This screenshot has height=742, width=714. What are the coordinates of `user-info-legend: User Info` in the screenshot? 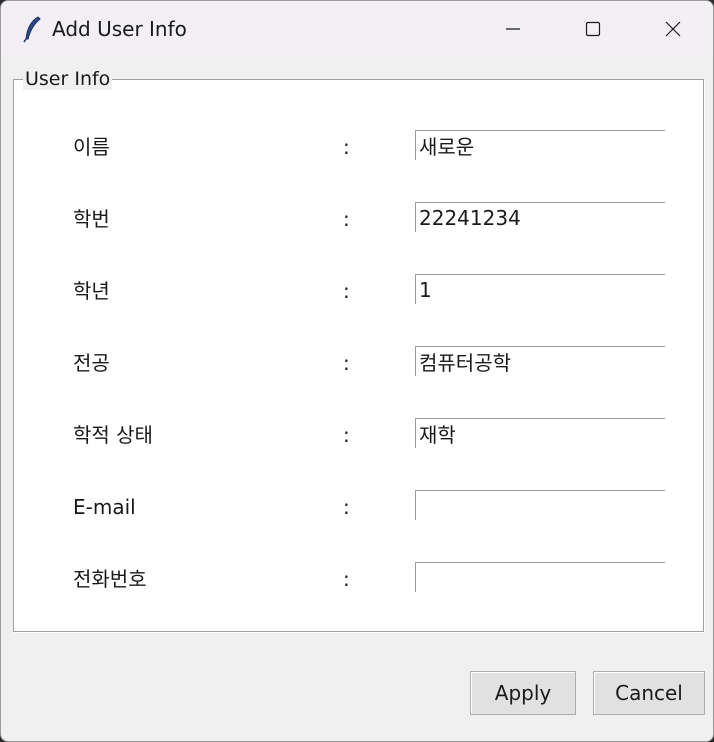 It's located at (68, 79).